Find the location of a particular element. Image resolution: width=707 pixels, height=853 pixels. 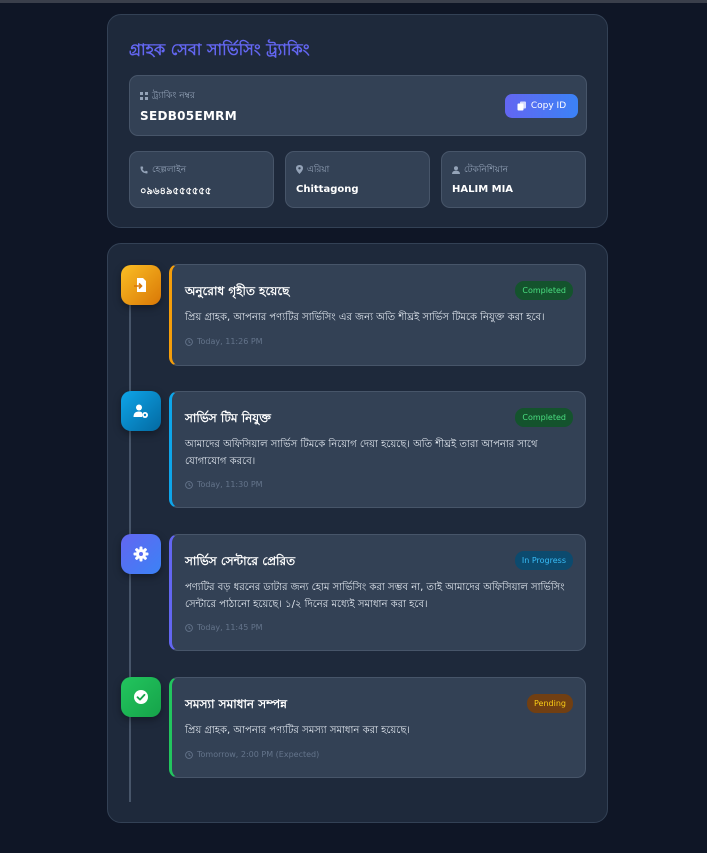

gear-icon is located at coordinates (141, 554).